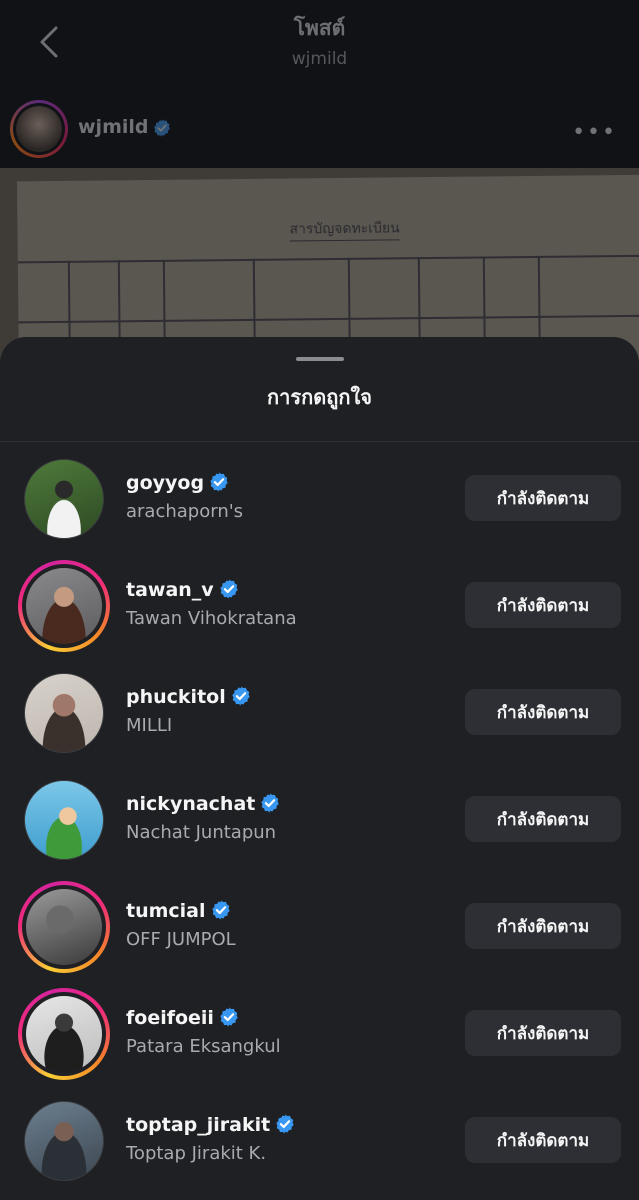  I want to click on liker-row: nickynachat Nachat Juntapun กำลังติดตาม, so click(319, 817).